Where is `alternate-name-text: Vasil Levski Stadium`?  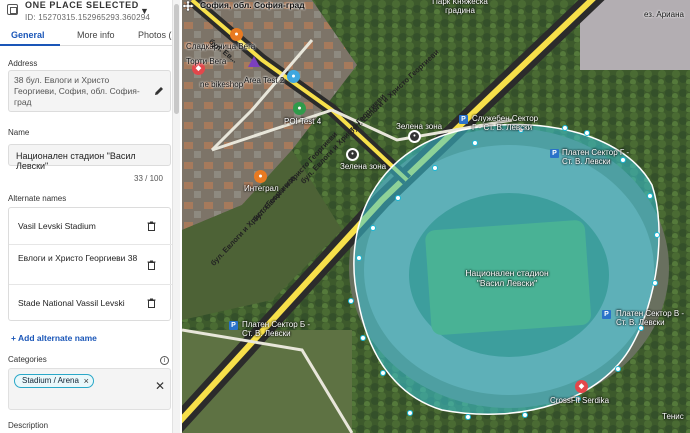 alternate-name-text: Vasil Levski Stadium is located at coordinates (57, 226).